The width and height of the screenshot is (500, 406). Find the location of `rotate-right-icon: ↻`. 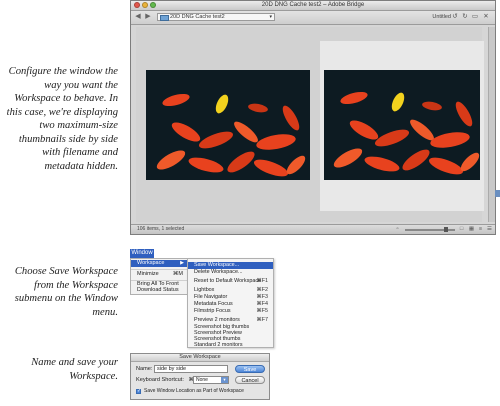

rotate-right-icon: ↻ is located at coordinates (465, 17).